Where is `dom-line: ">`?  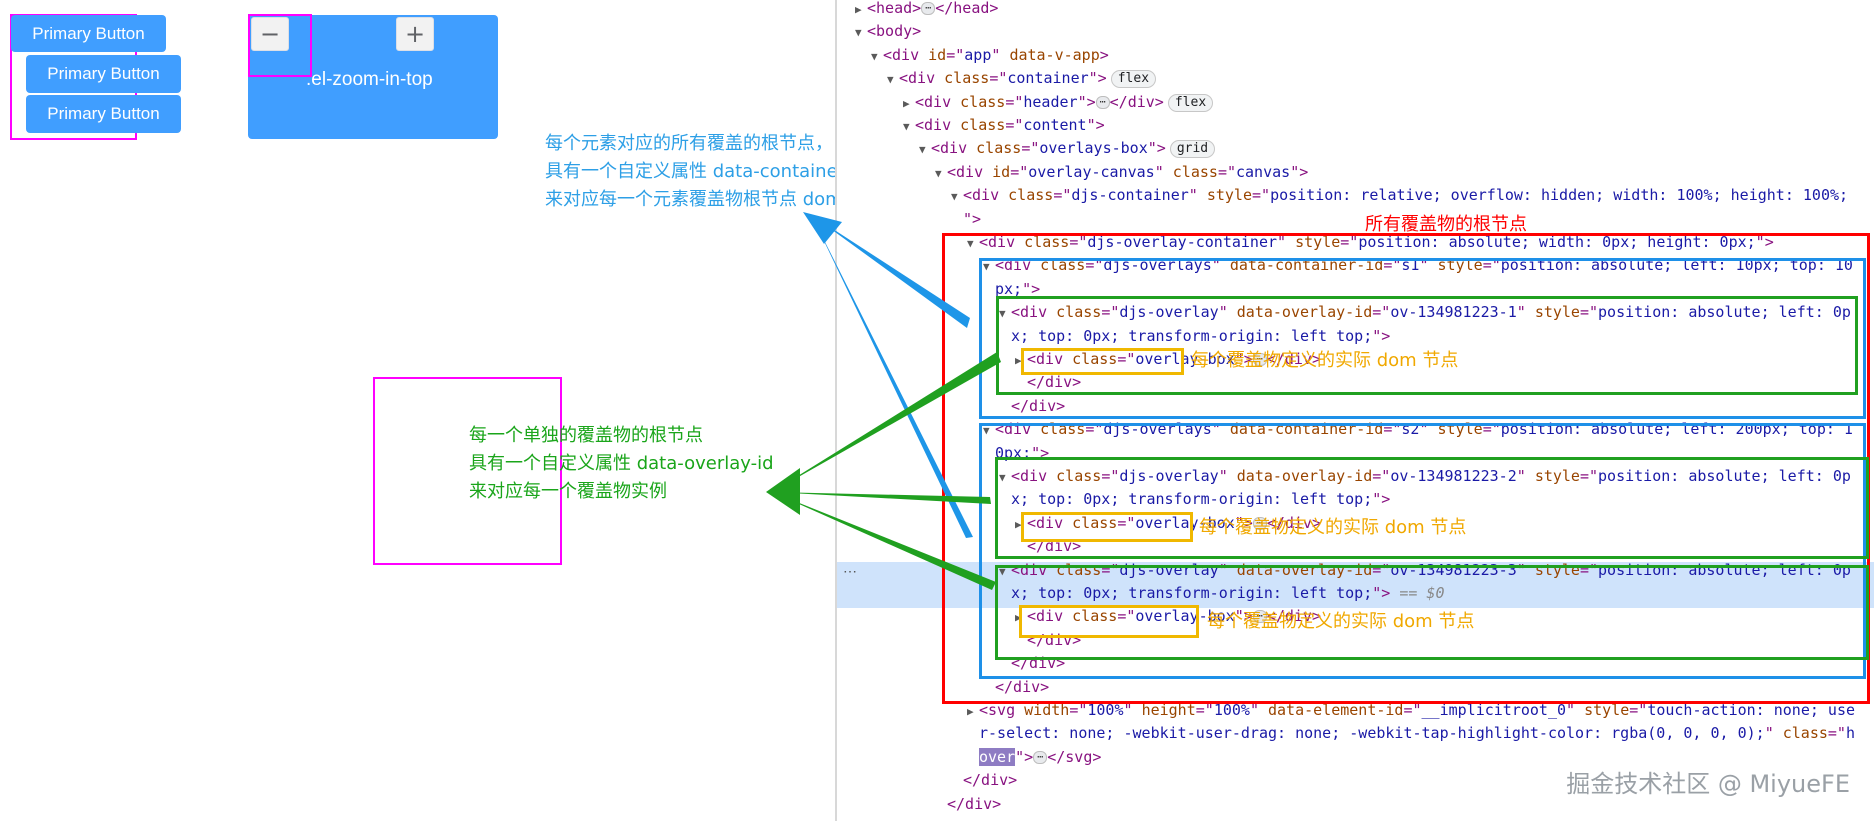
dom-line: "> is located at coordinates (1355, 219).